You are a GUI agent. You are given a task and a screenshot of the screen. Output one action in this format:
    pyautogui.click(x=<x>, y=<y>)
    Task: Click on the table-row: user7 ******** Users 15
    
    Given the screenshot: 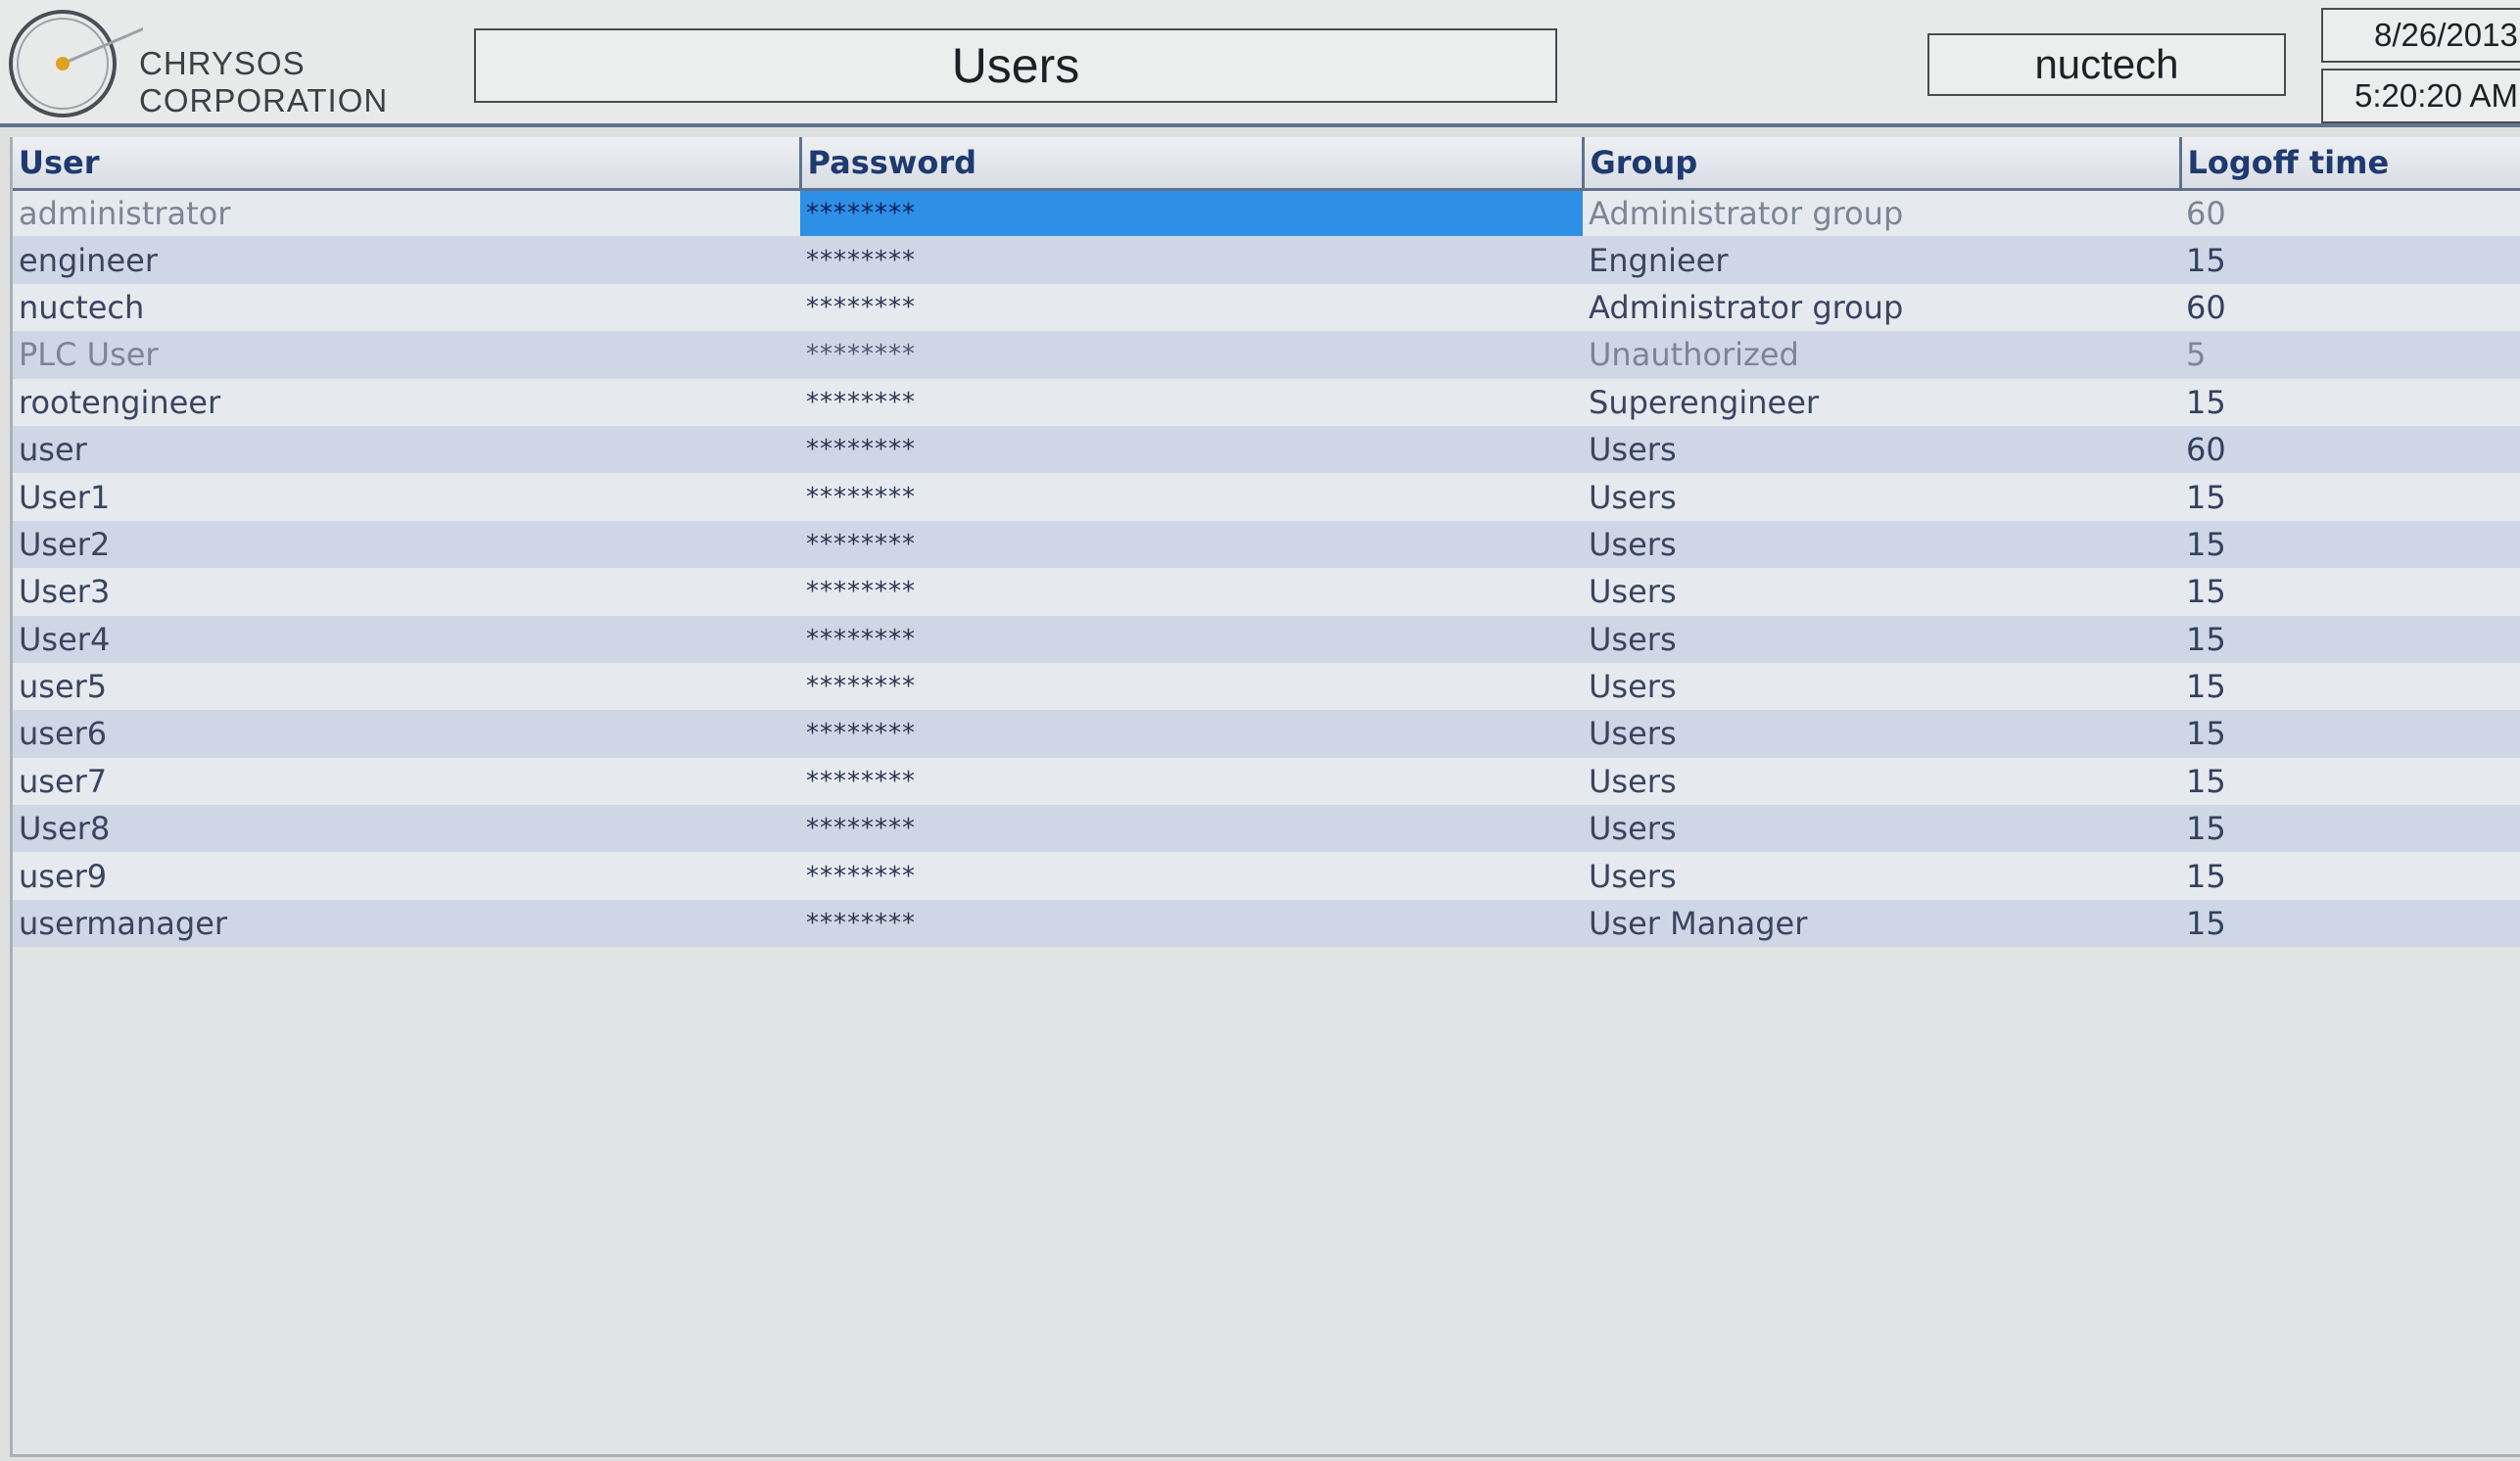 What is the action you would take?
    pyautogui.click(x=1266, y=781)
    